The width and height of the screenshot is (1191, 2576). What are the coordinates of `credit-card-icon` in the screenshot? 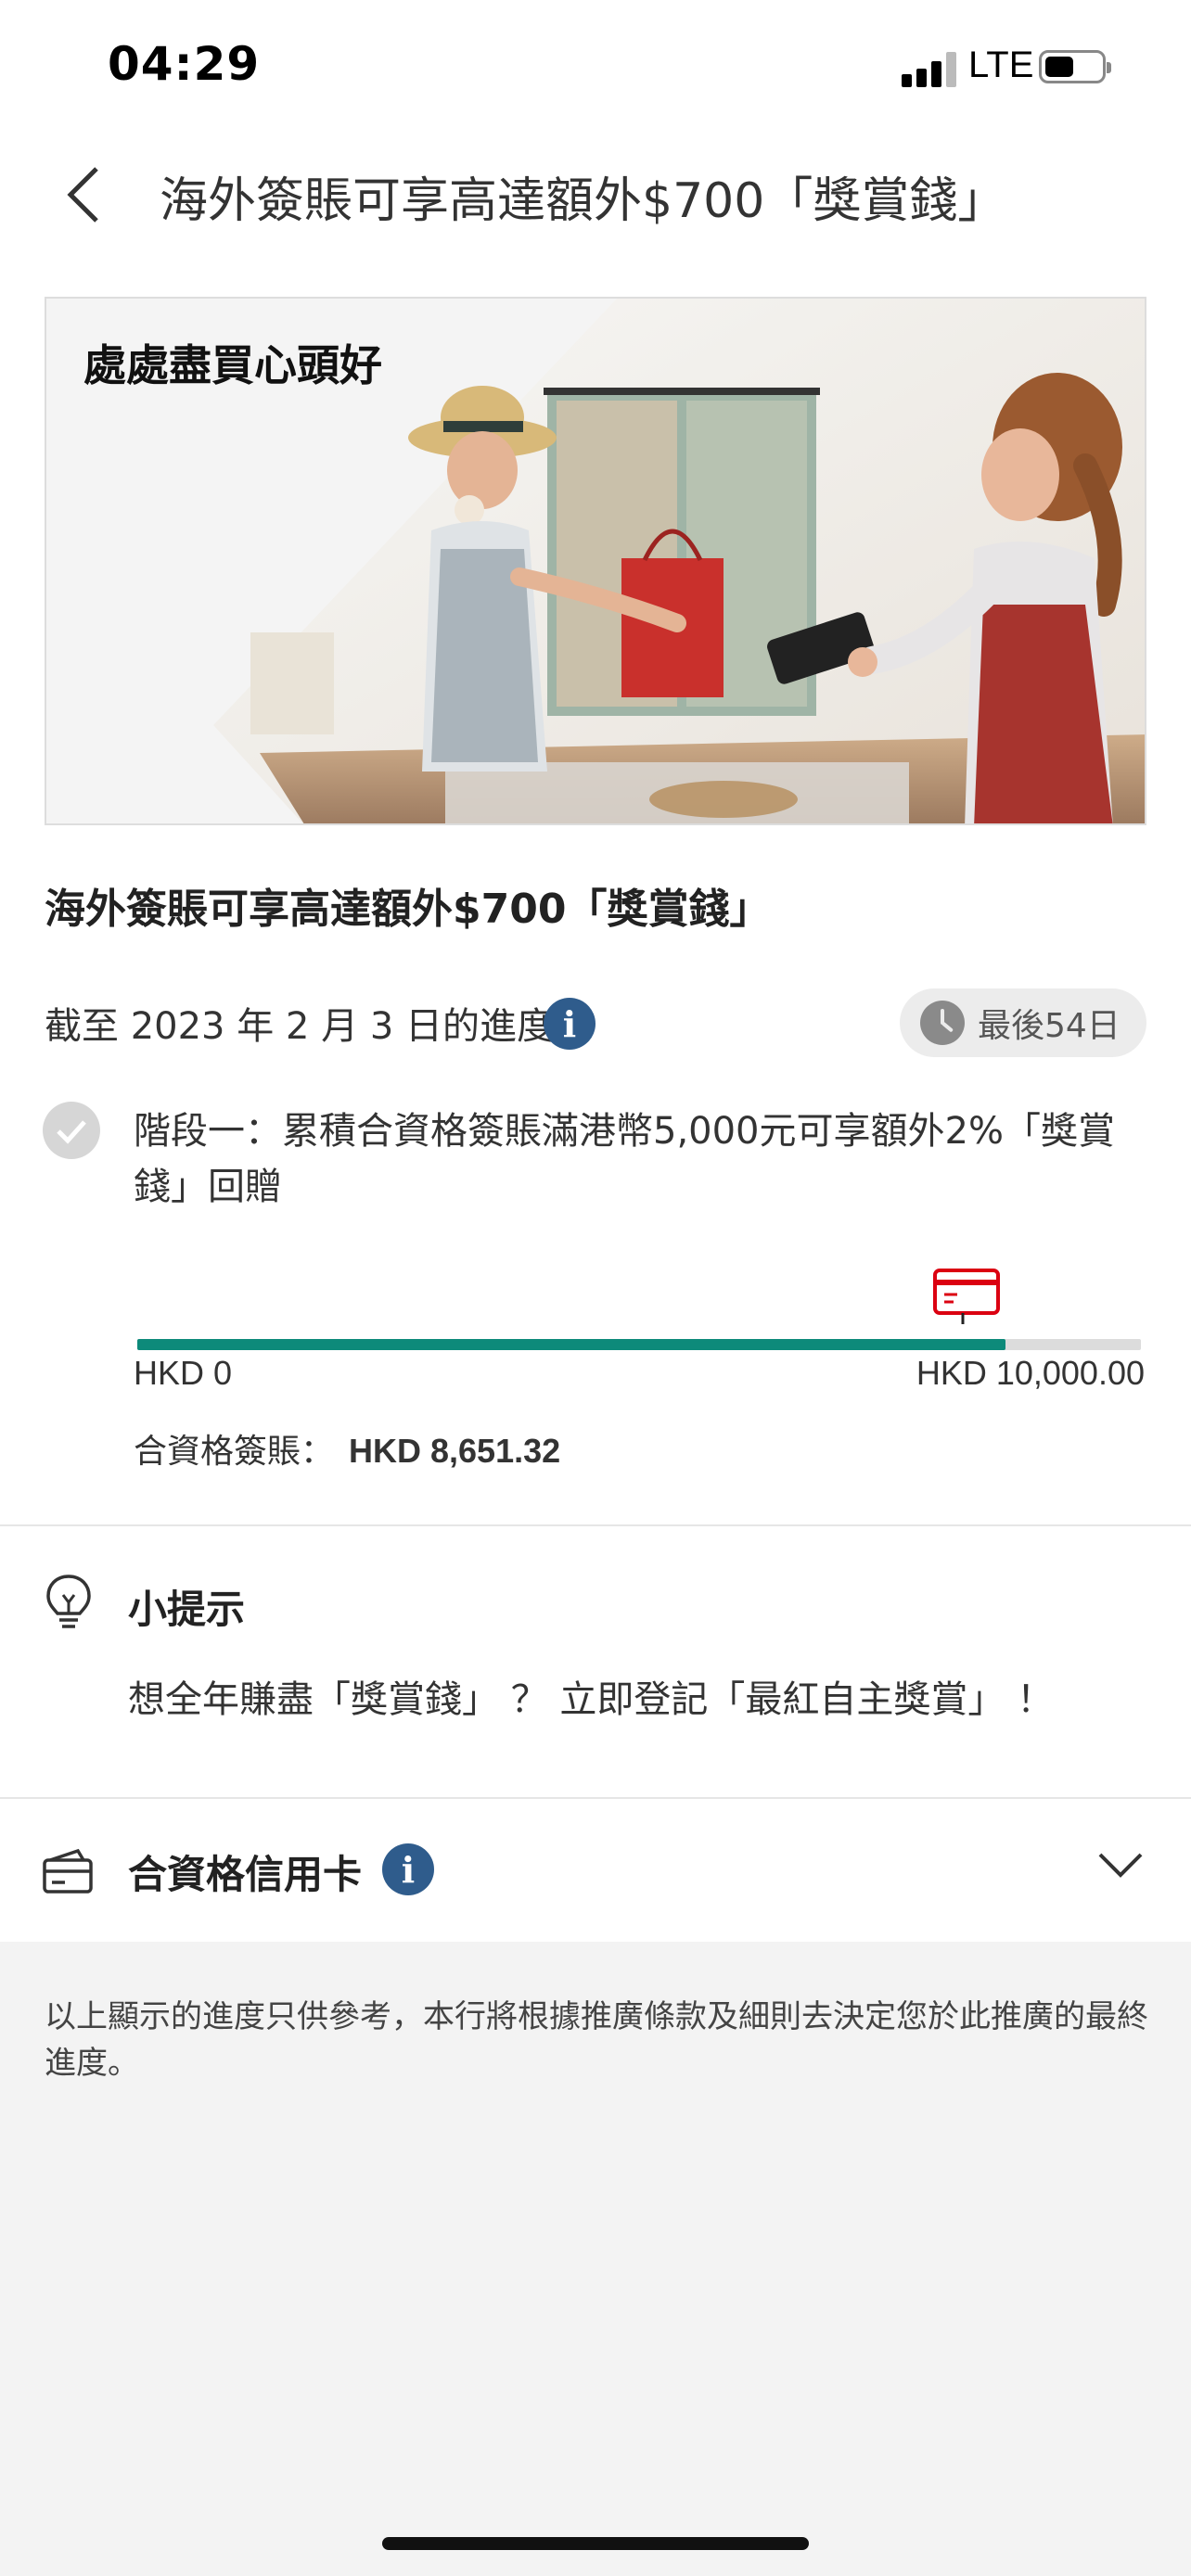 It's located at (966, 1297).